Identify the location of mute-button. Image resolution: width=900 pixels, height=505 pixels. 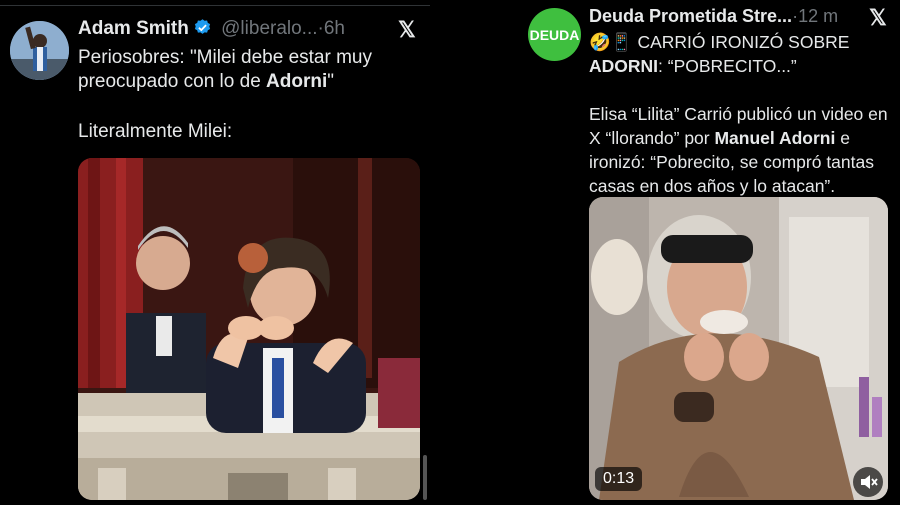
(868, 482).